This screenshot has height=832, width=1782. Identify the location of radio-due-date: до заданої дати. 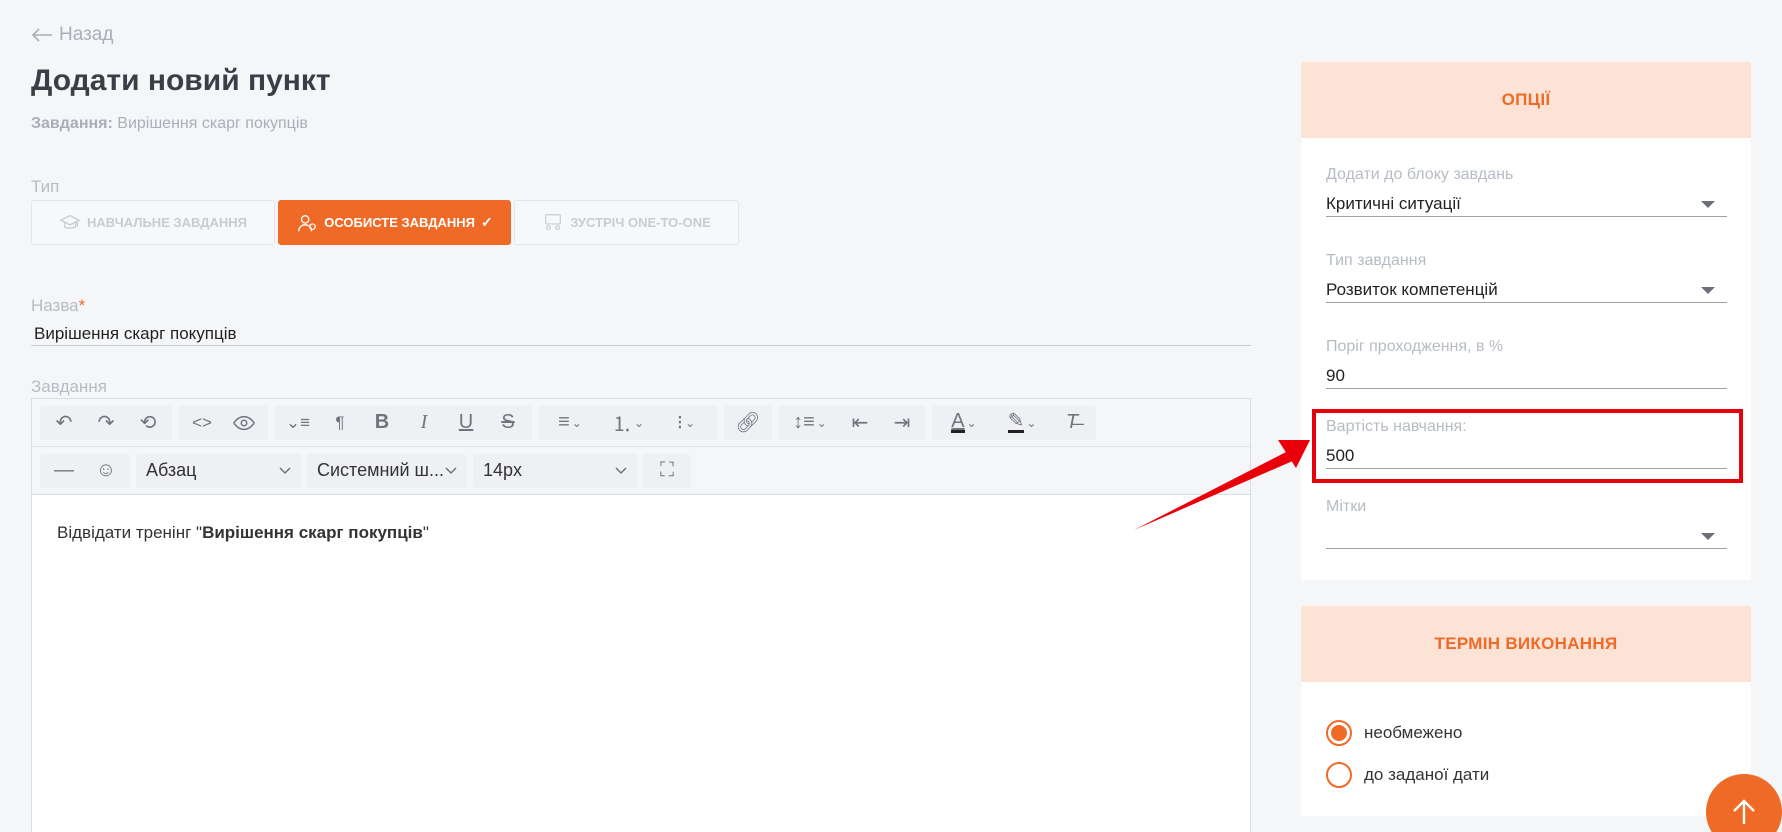
(1407, 775).